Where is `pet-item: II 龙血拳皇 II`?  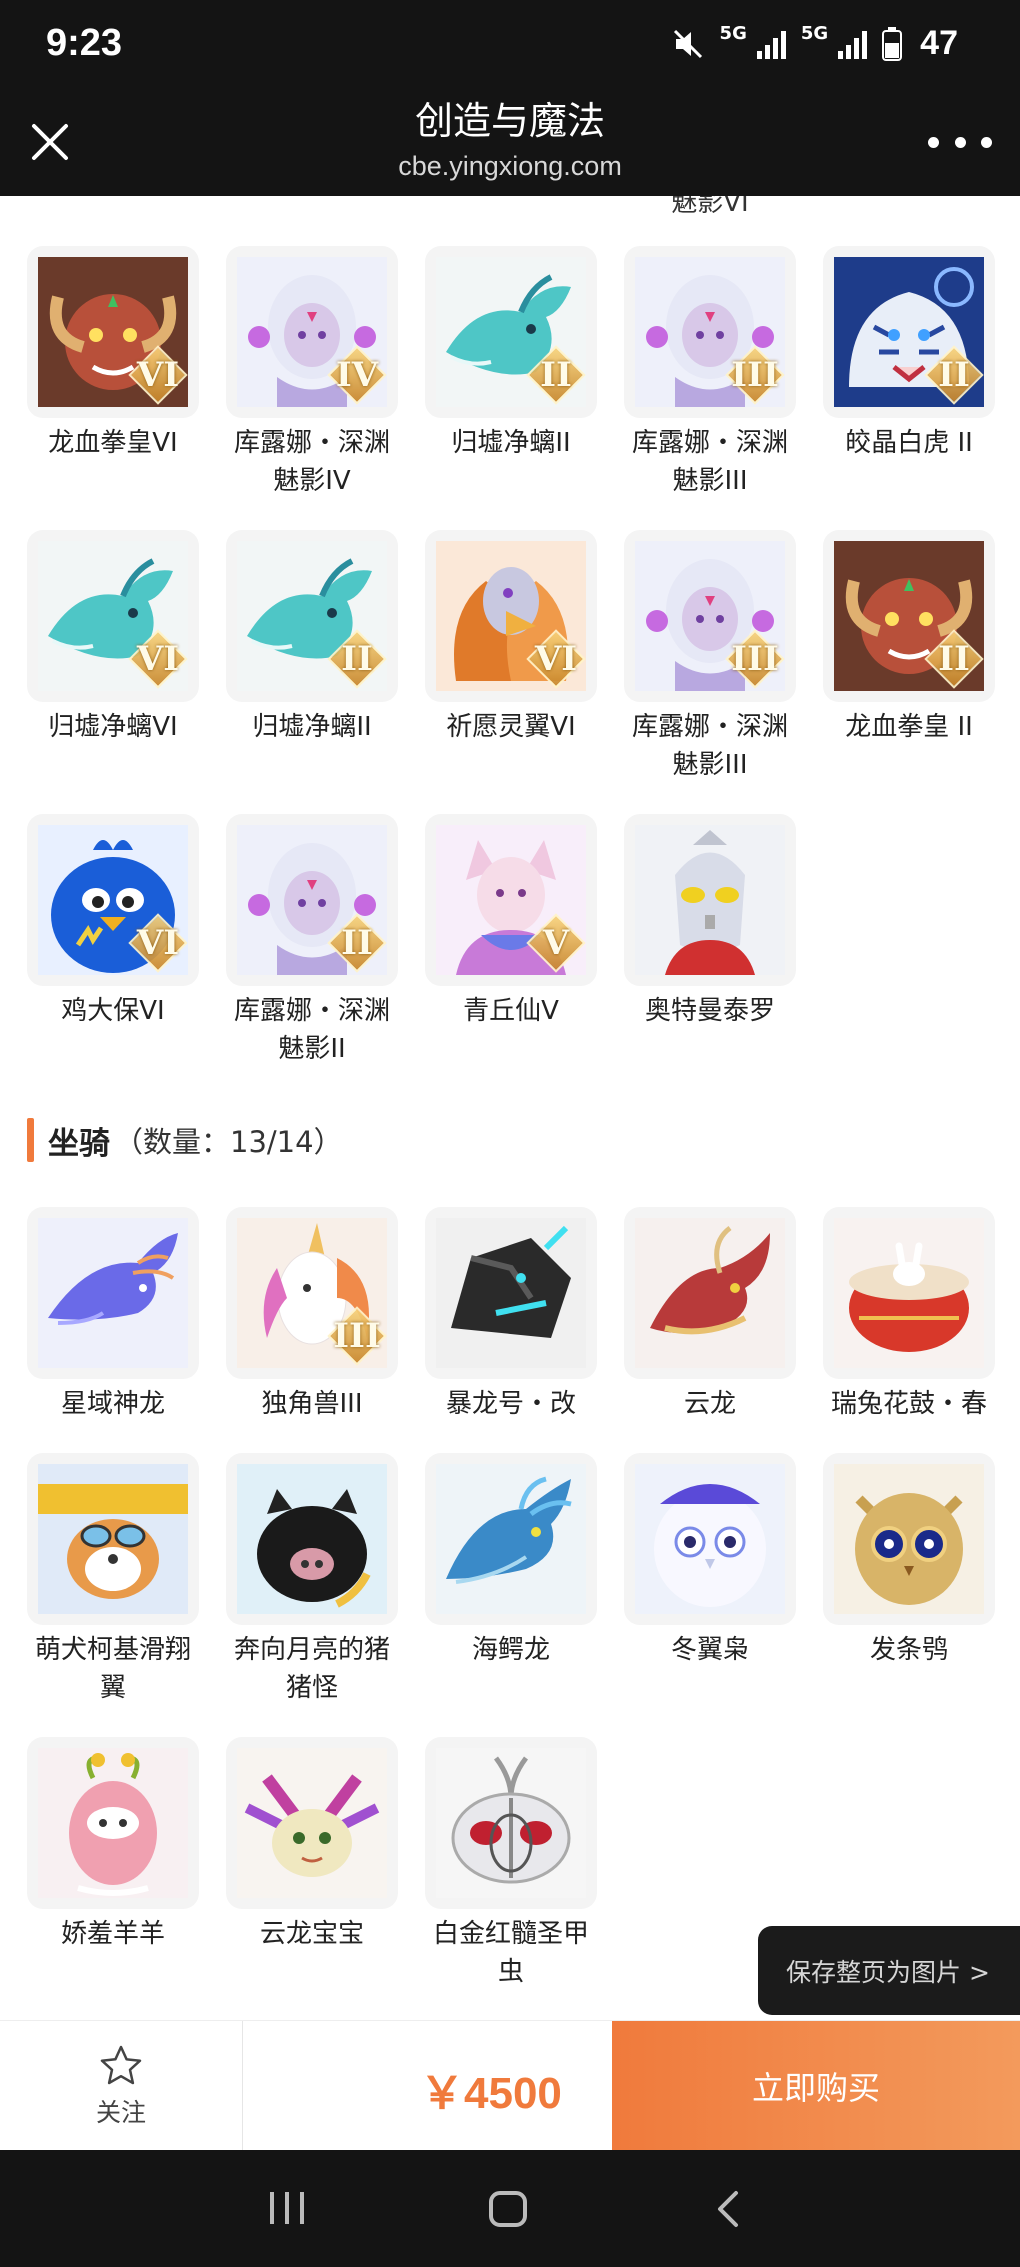
pet-item: II 龙血拳皇 II is located at coordinates (909, 657).